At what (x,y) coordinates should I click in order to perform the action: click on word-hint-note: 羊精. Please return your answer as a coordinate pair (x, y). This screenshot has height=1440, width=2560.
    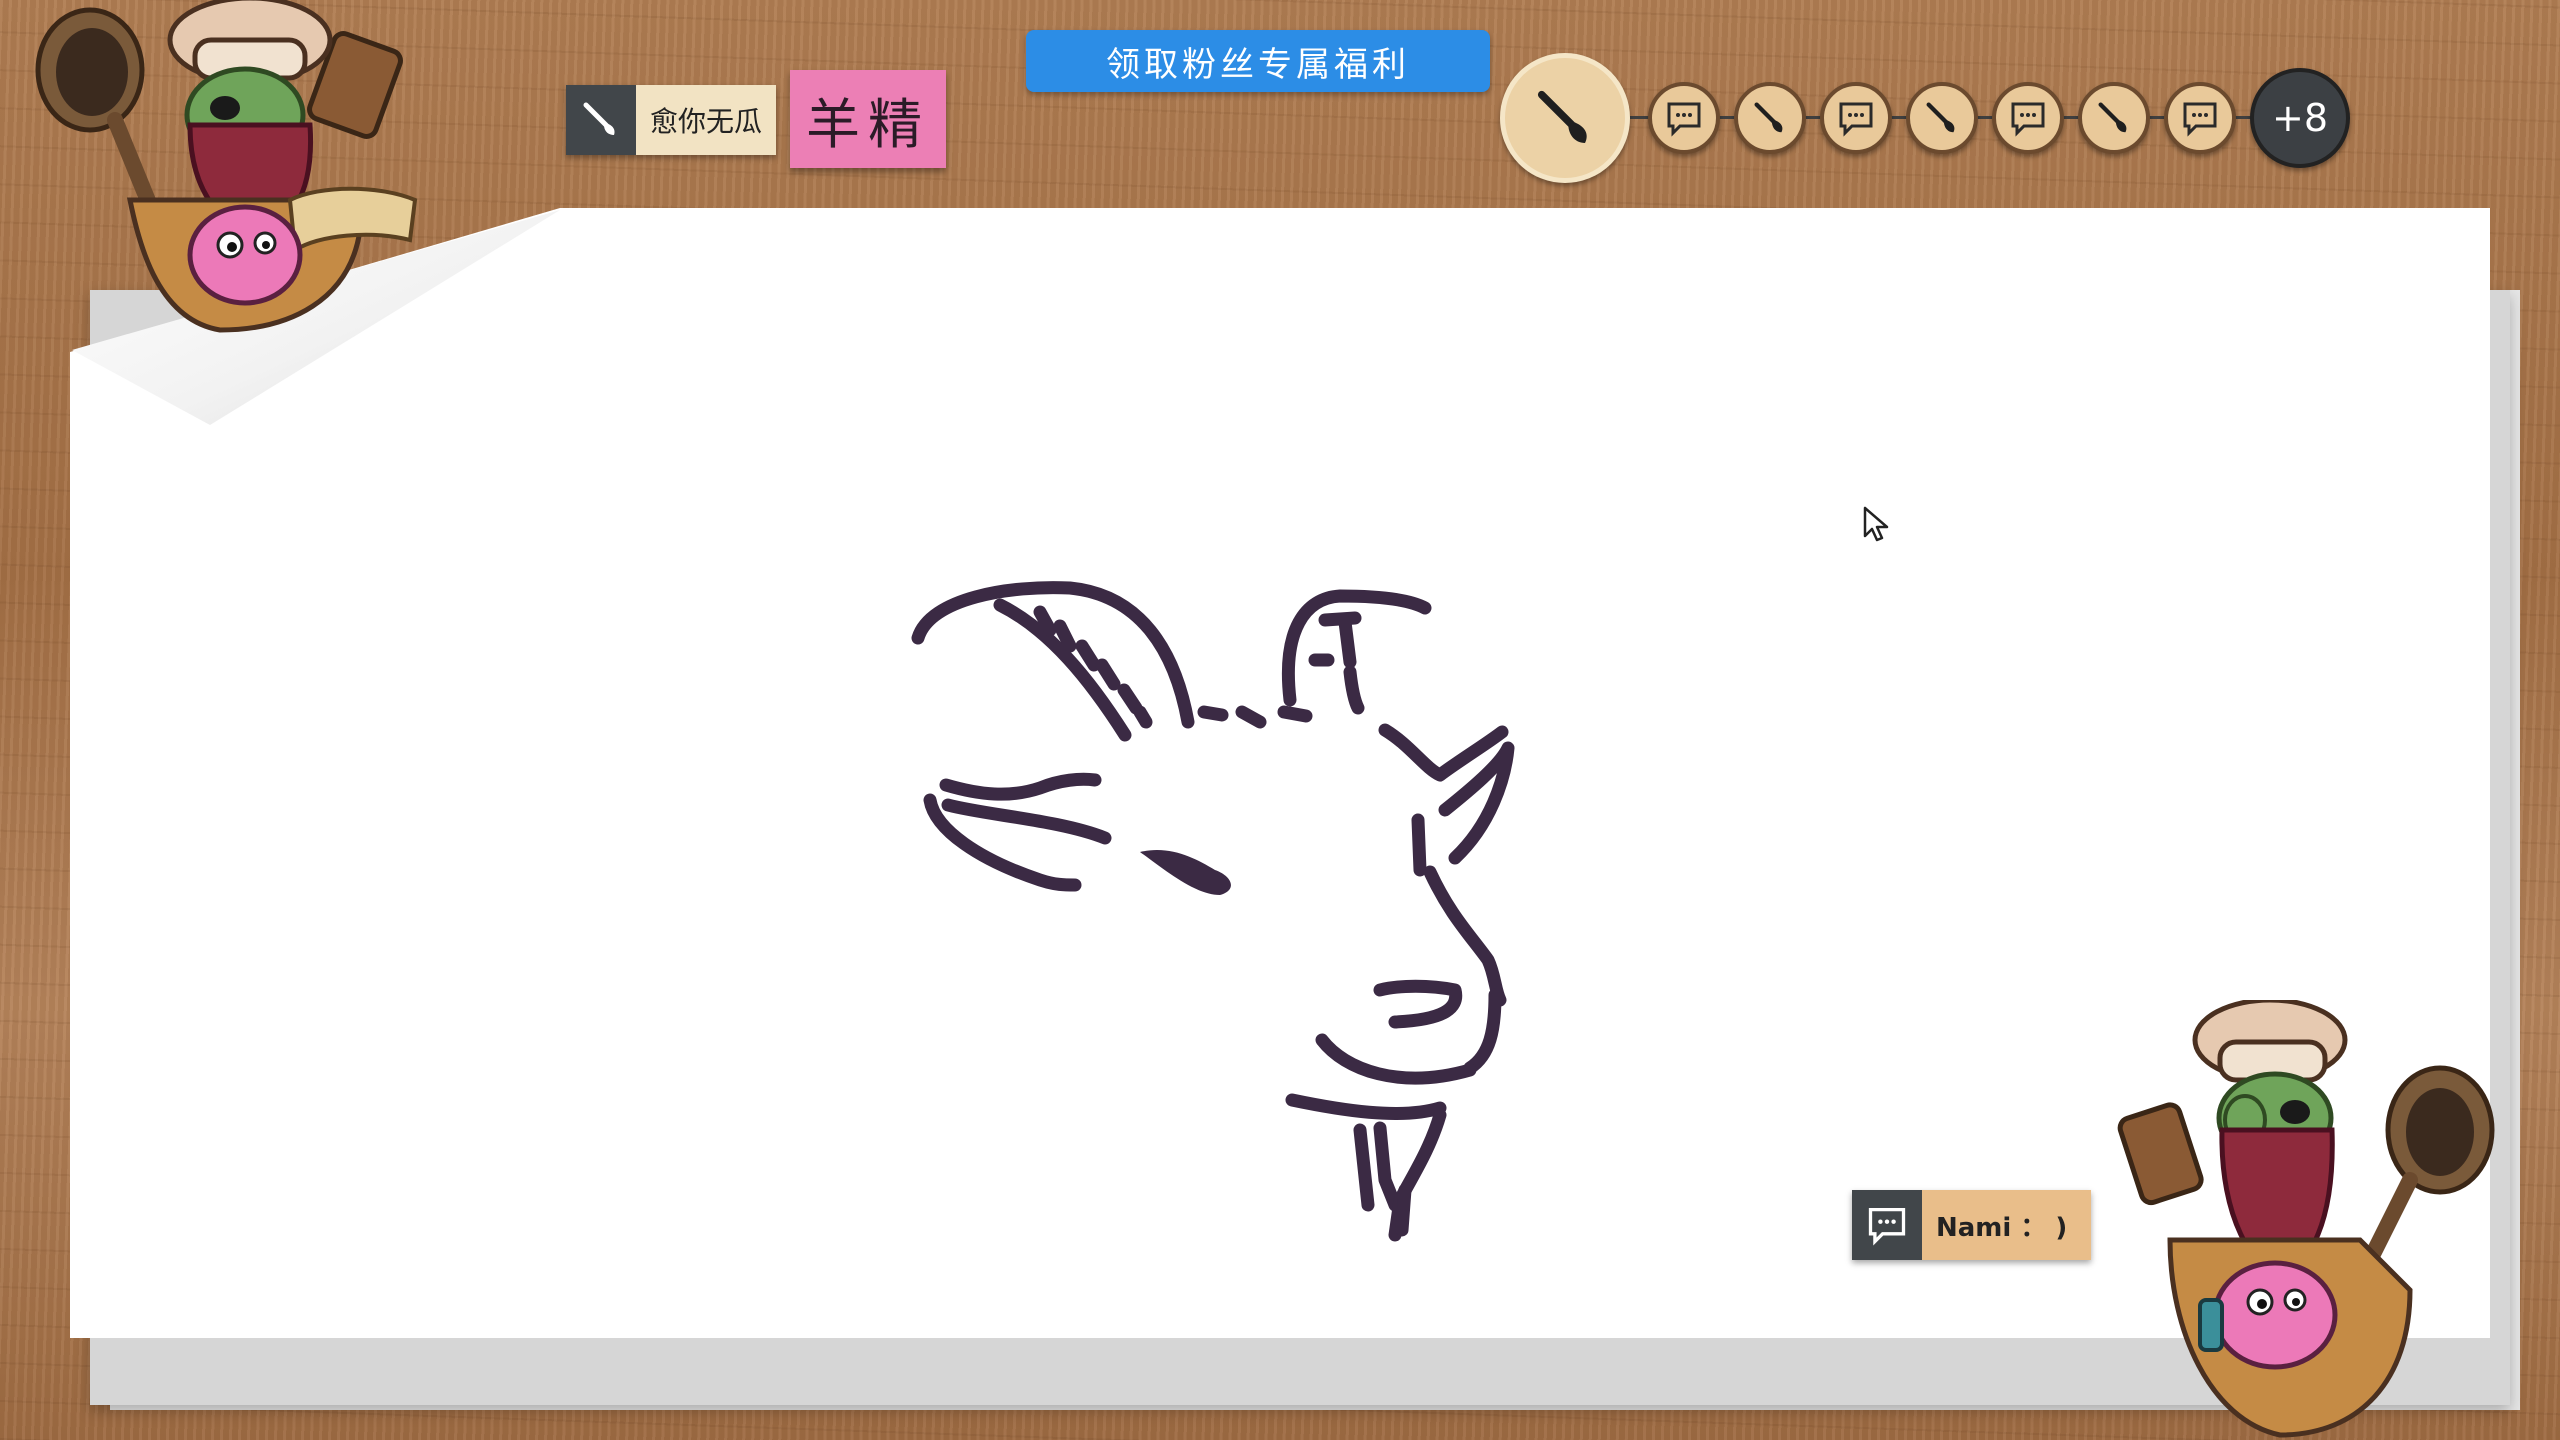
    Looking at the image, I should click on (868, 119).